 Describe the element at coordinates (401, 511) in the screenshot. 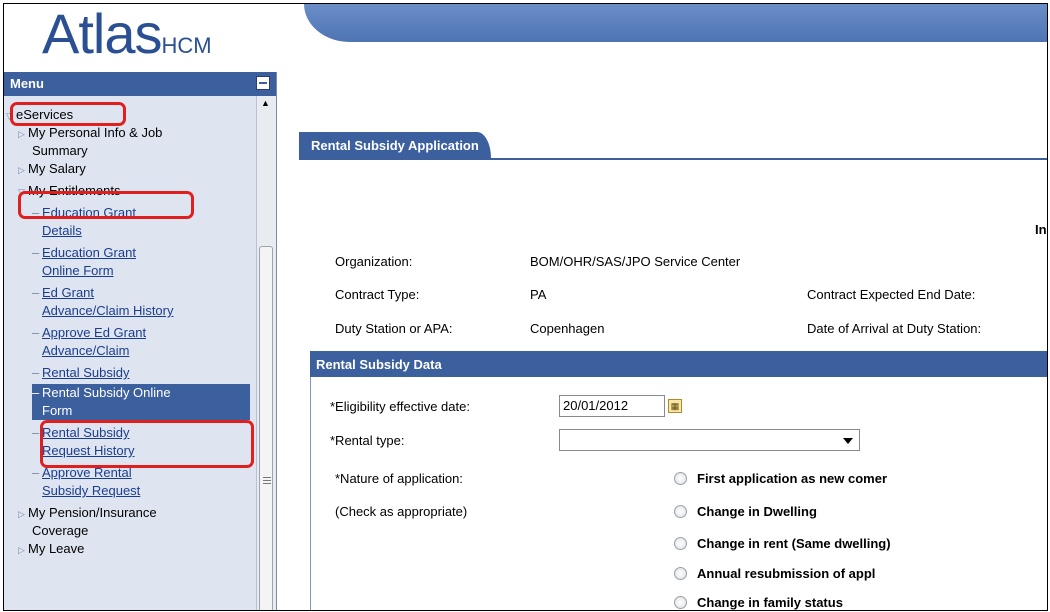

I see `check-as-appropriate-hint: (Check as appropriate)` at that location.